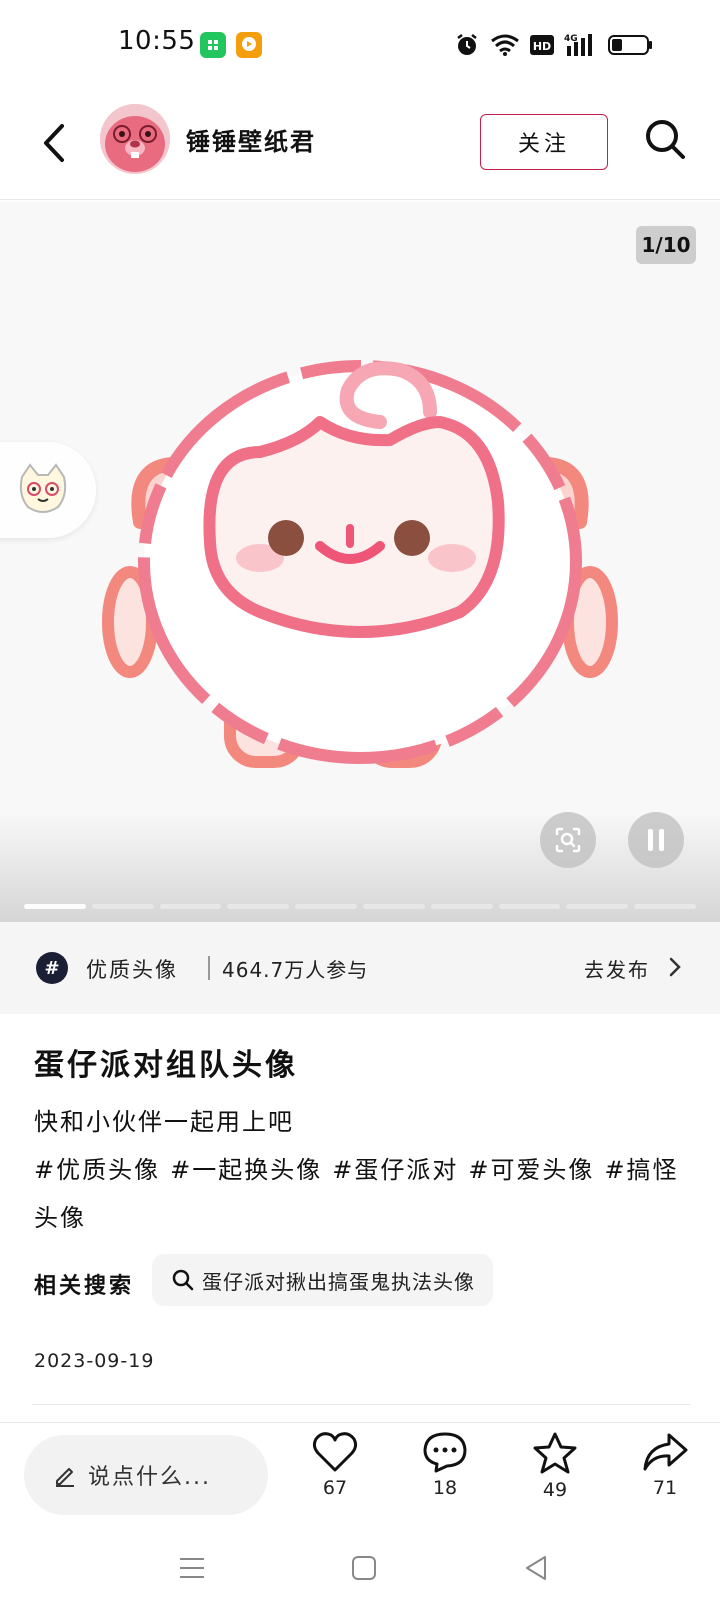  I want to click on comment-bubble-icon, so click(445, 1452).